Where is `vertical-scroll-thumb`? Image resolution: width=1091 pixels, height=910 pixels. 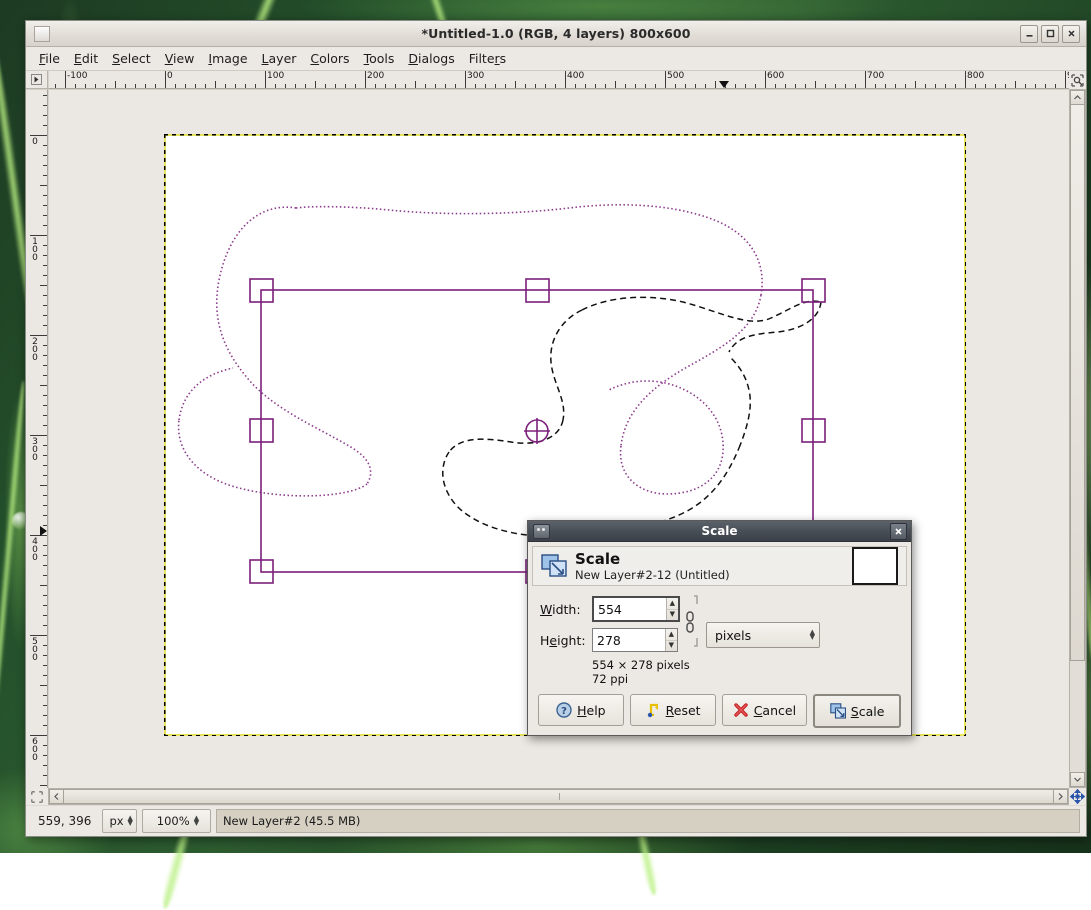 vertical-scroll-thumb is located at coordinates (1077, 382).